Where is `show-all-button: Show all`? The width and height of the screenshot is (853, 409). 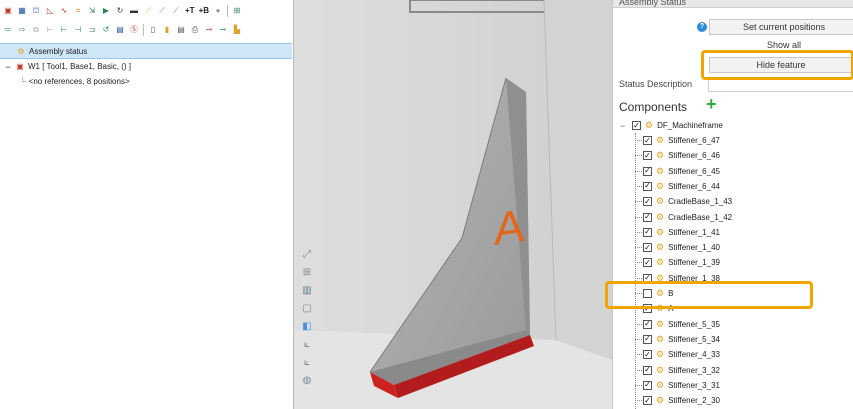 show-all-button: Show all is located at coordinates (781, 46).